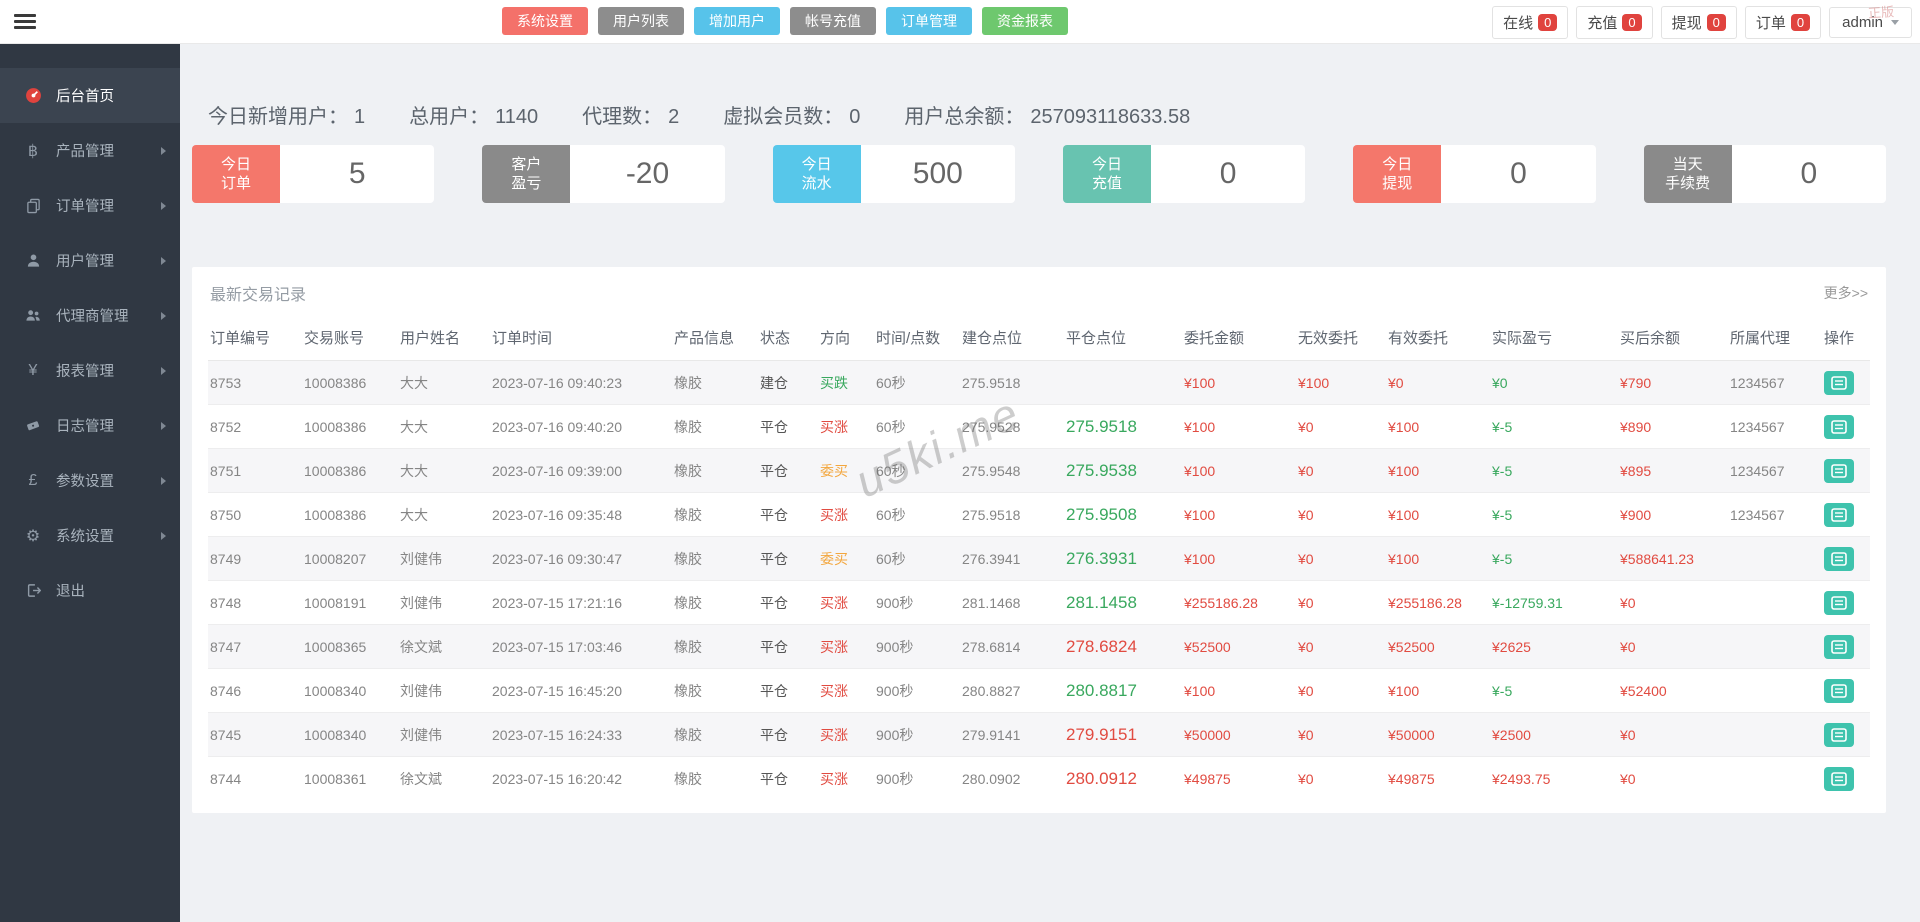 This screenshot has height=922, width=1920. Describe the element at coordinates (581, 778) in the screenshot. I see `cell-time: 2023-07-15 16:20:42` at that location.